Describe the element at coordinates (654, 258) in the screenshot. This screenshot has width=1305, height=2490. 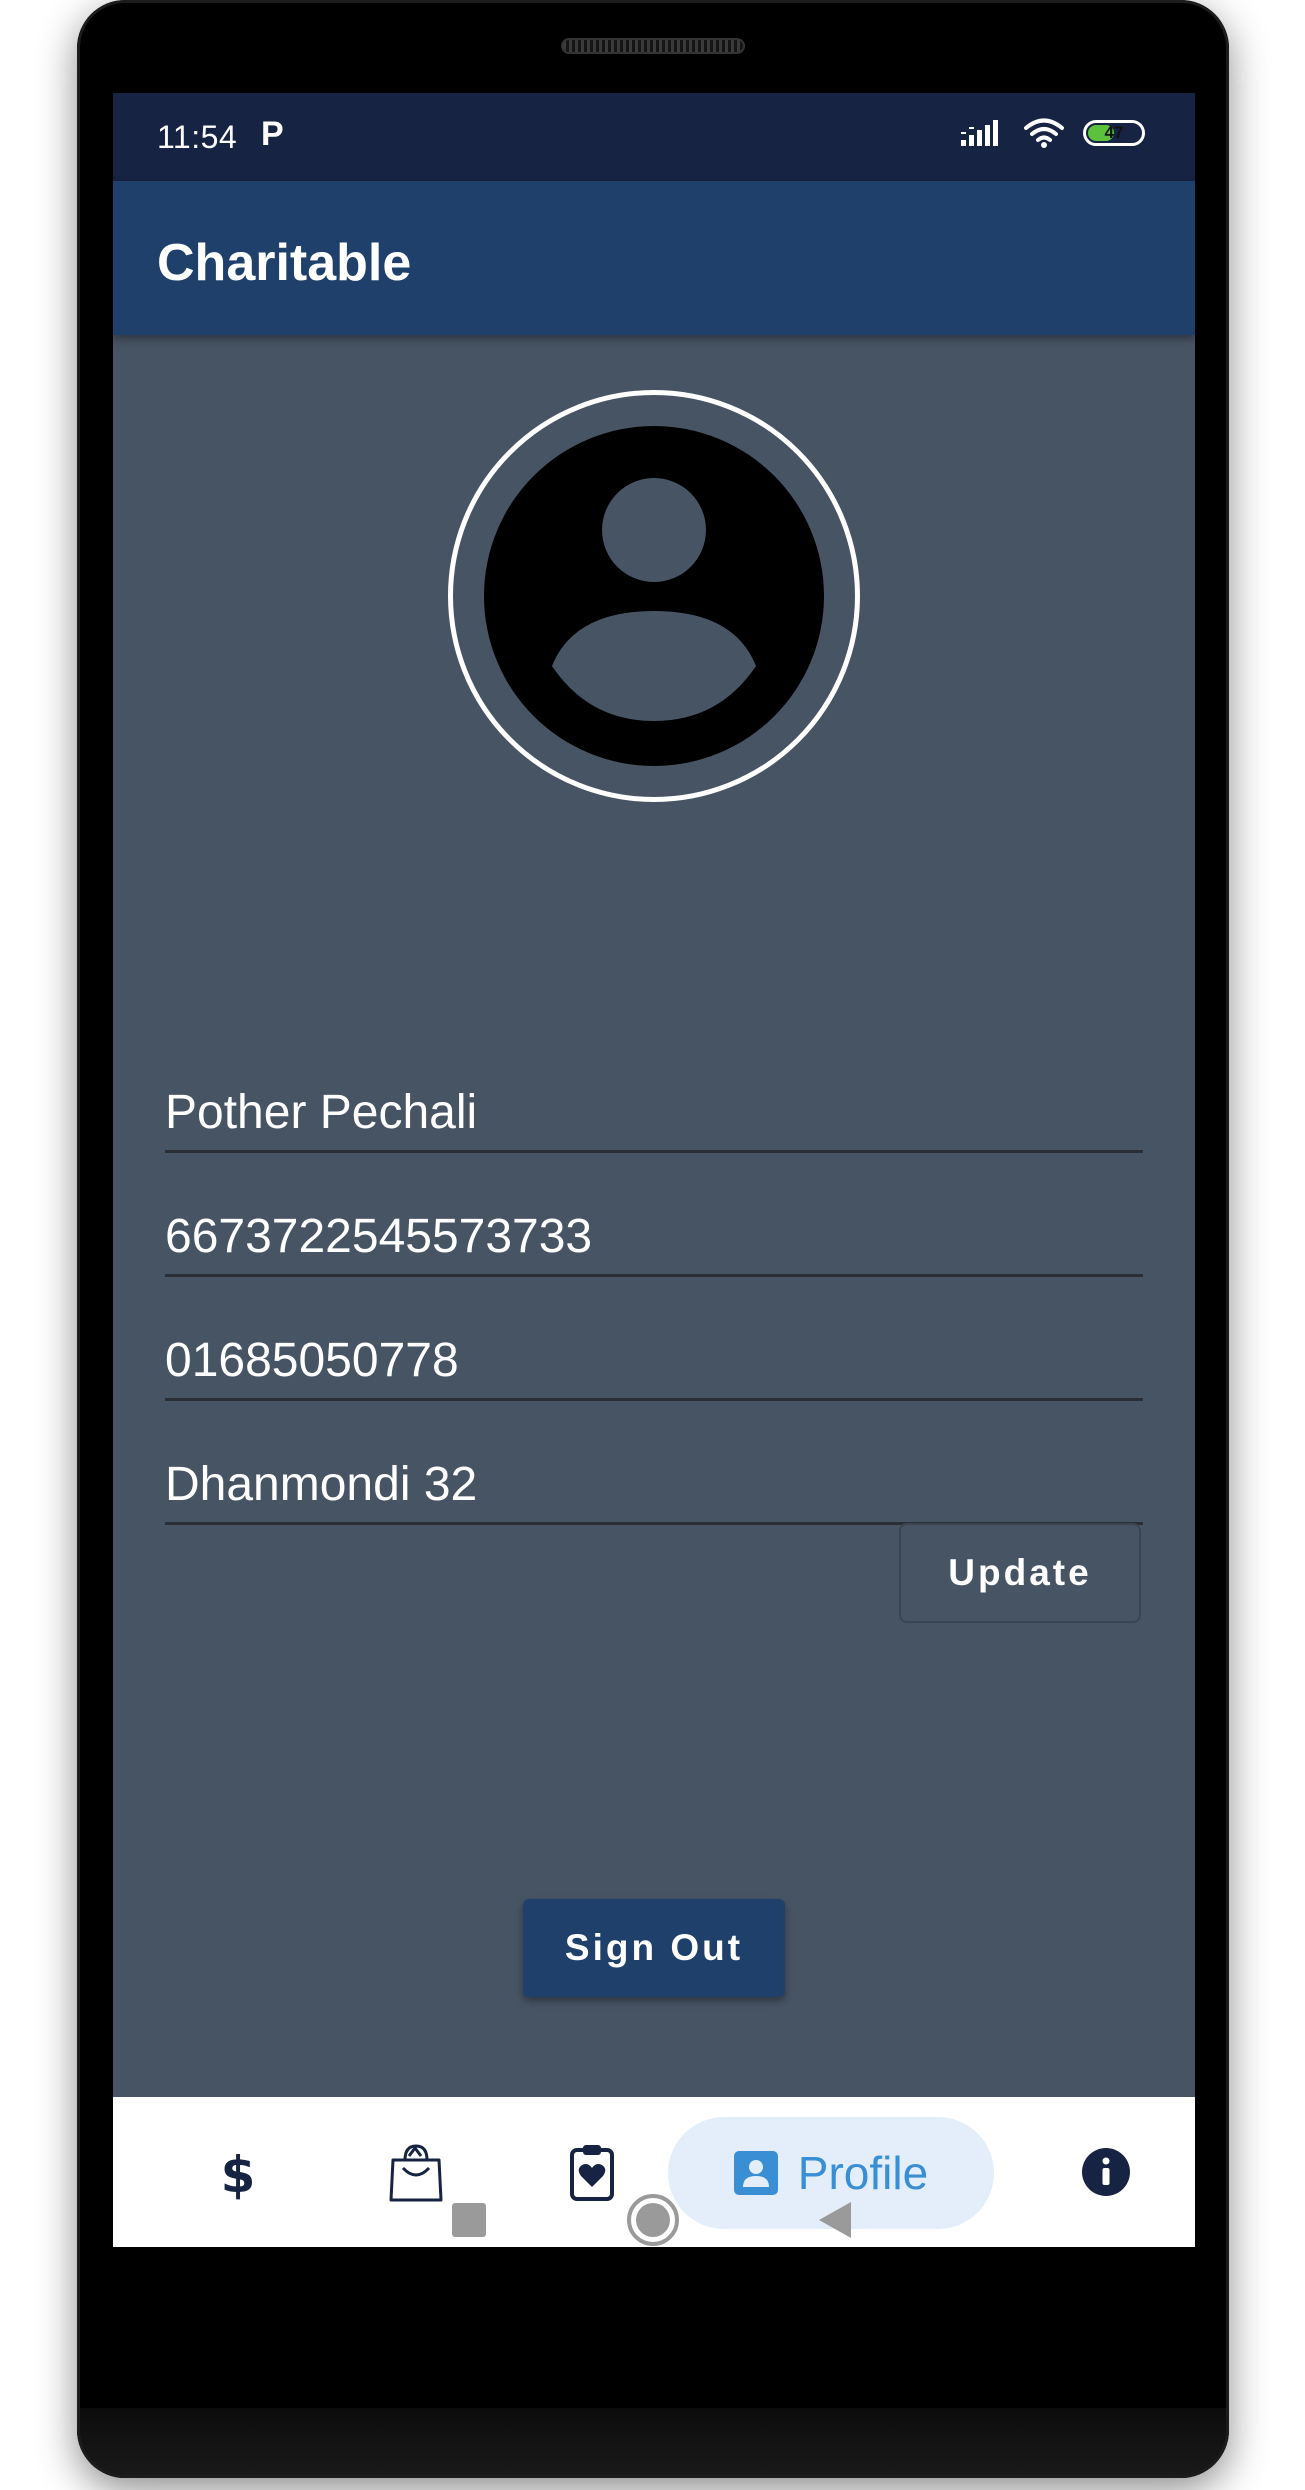
I see `app-bar: Charitable` at that location.